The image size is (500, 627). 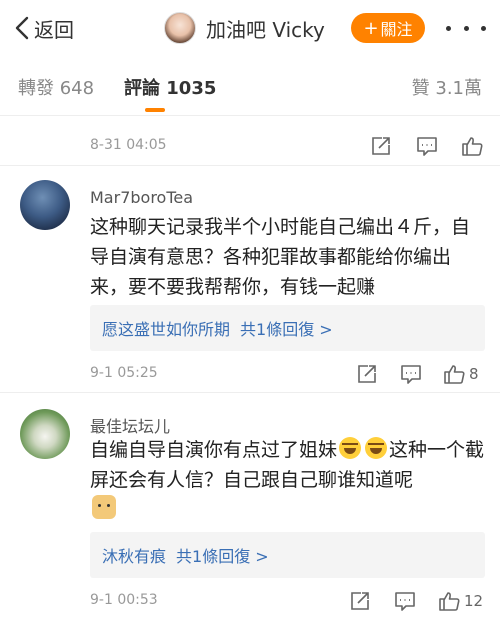 I want to click on comment-text: 自编自导自演你有点过了姐妹 这种一个截屏还会有人信？自己跟自己聊谁知道呢, so click(x=287, y=480).